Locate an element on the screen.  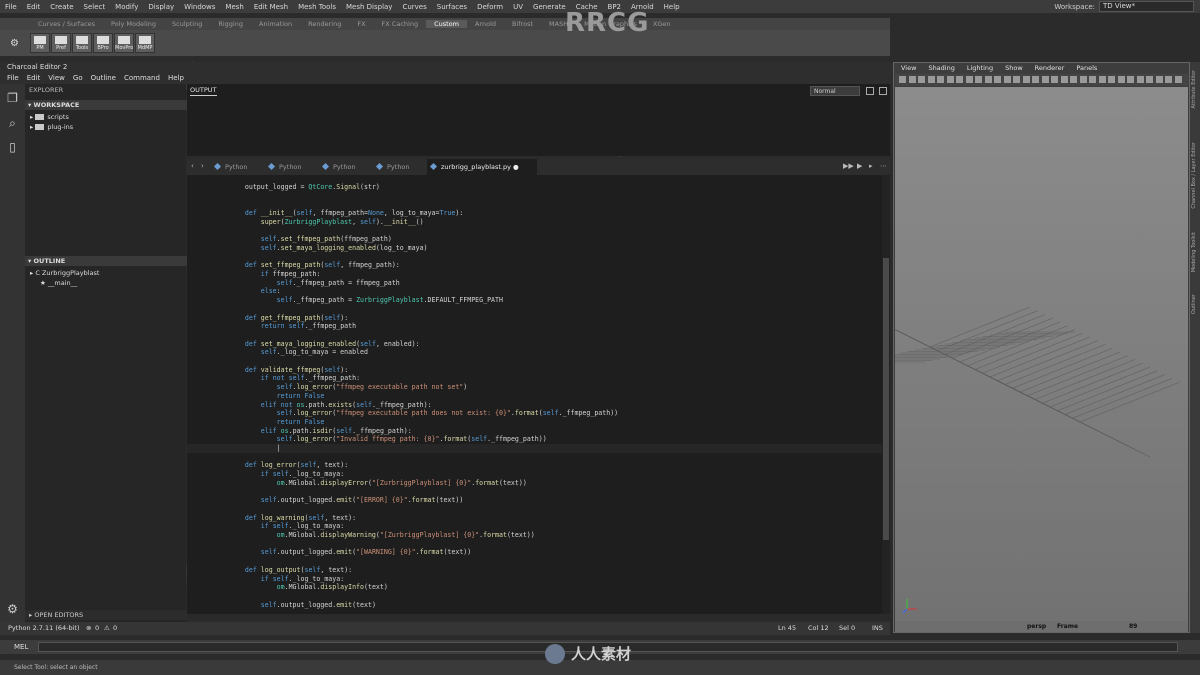
editor-horizontal-scrollbar is located at coordinates (538, 617).